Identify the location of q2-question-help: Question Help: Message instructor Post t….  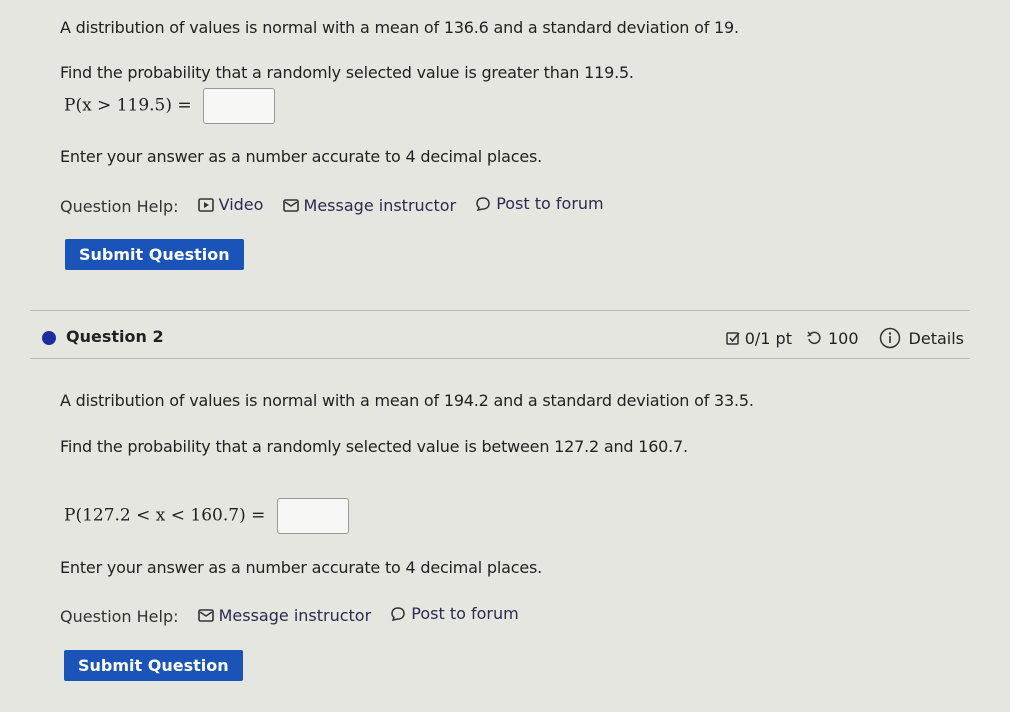
(296, 615).